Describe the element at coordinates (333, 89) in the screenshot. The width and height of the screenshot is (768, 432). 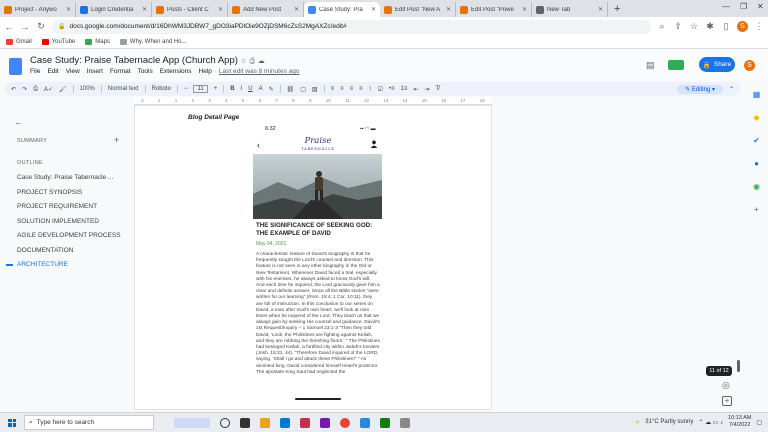
I see `align-left-icon: ≡` at that location.